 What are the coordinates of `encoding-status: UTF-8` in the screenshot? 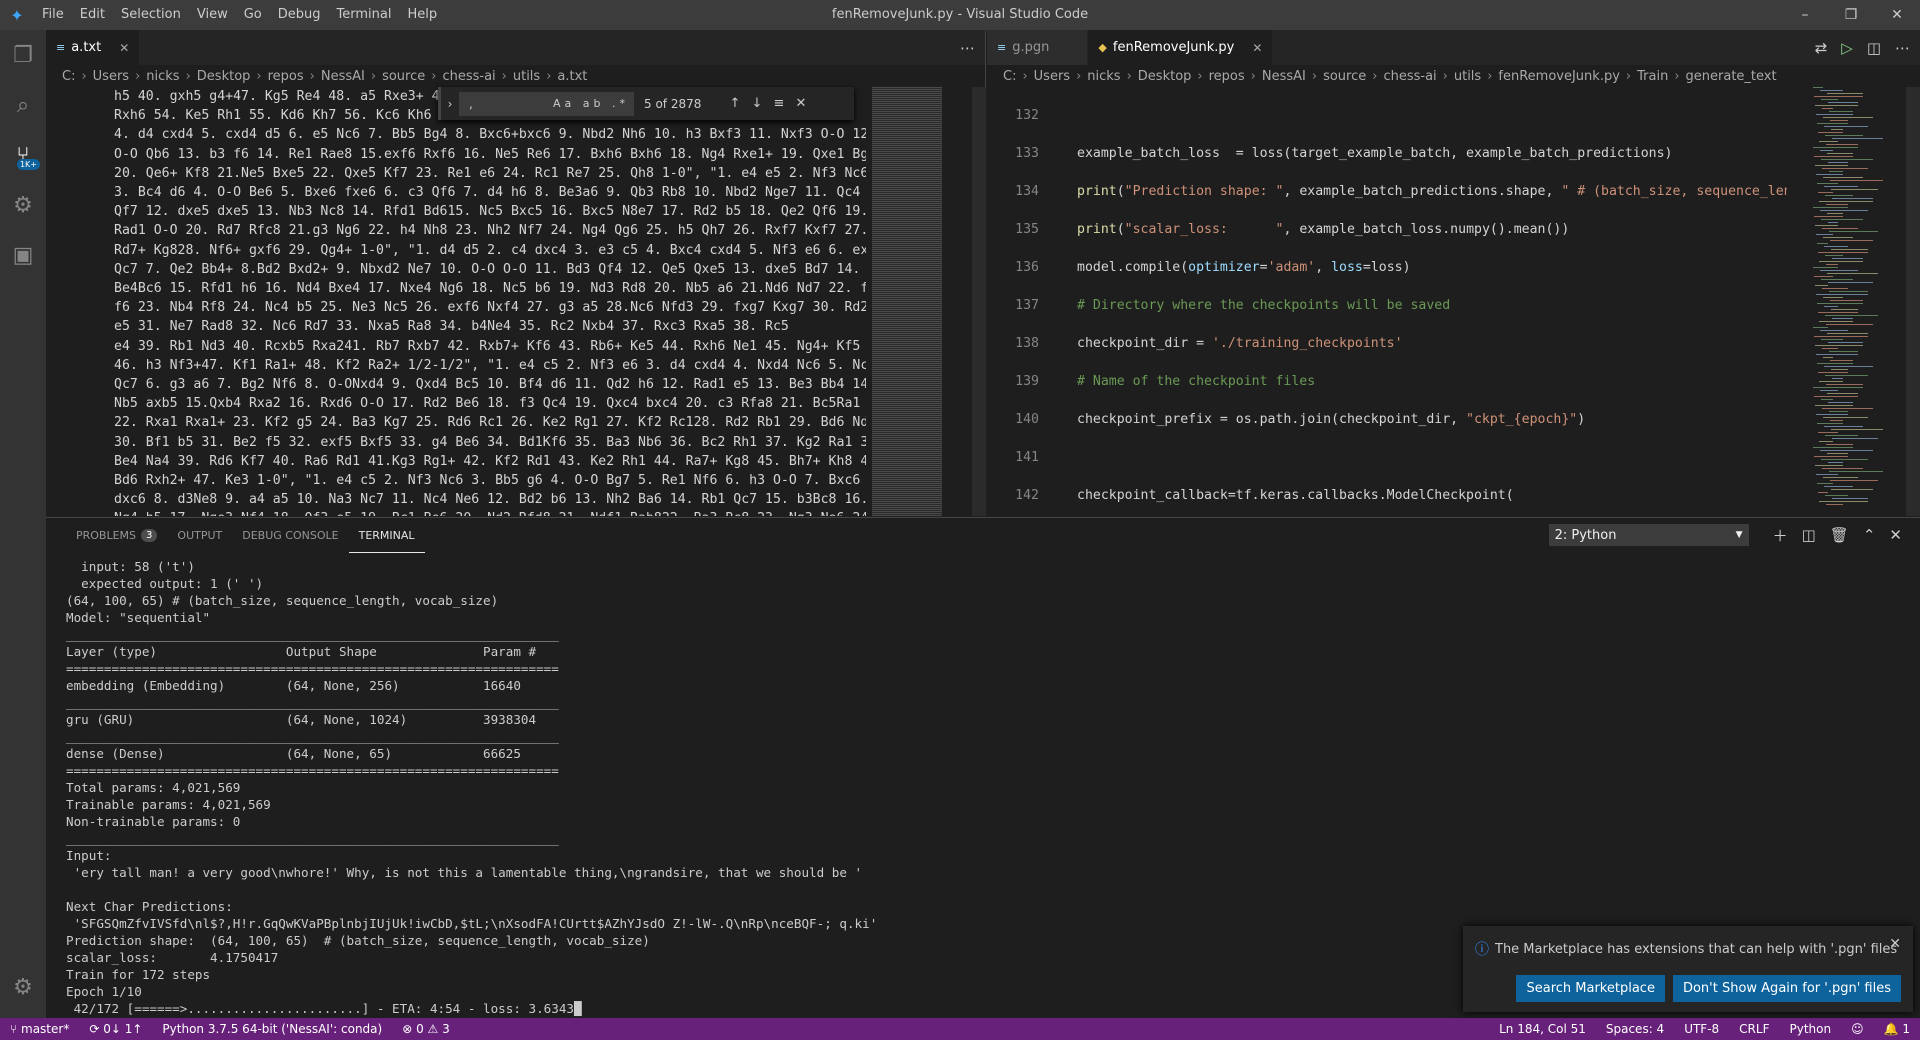 It's located at (1701, 1029).